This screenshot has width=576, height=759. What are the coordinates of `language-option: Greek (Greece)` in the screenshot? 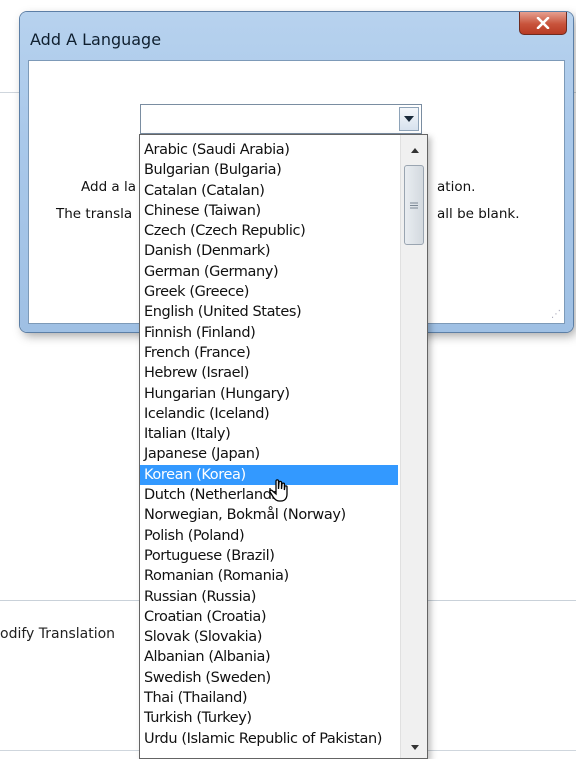 It's located at (269, 292).